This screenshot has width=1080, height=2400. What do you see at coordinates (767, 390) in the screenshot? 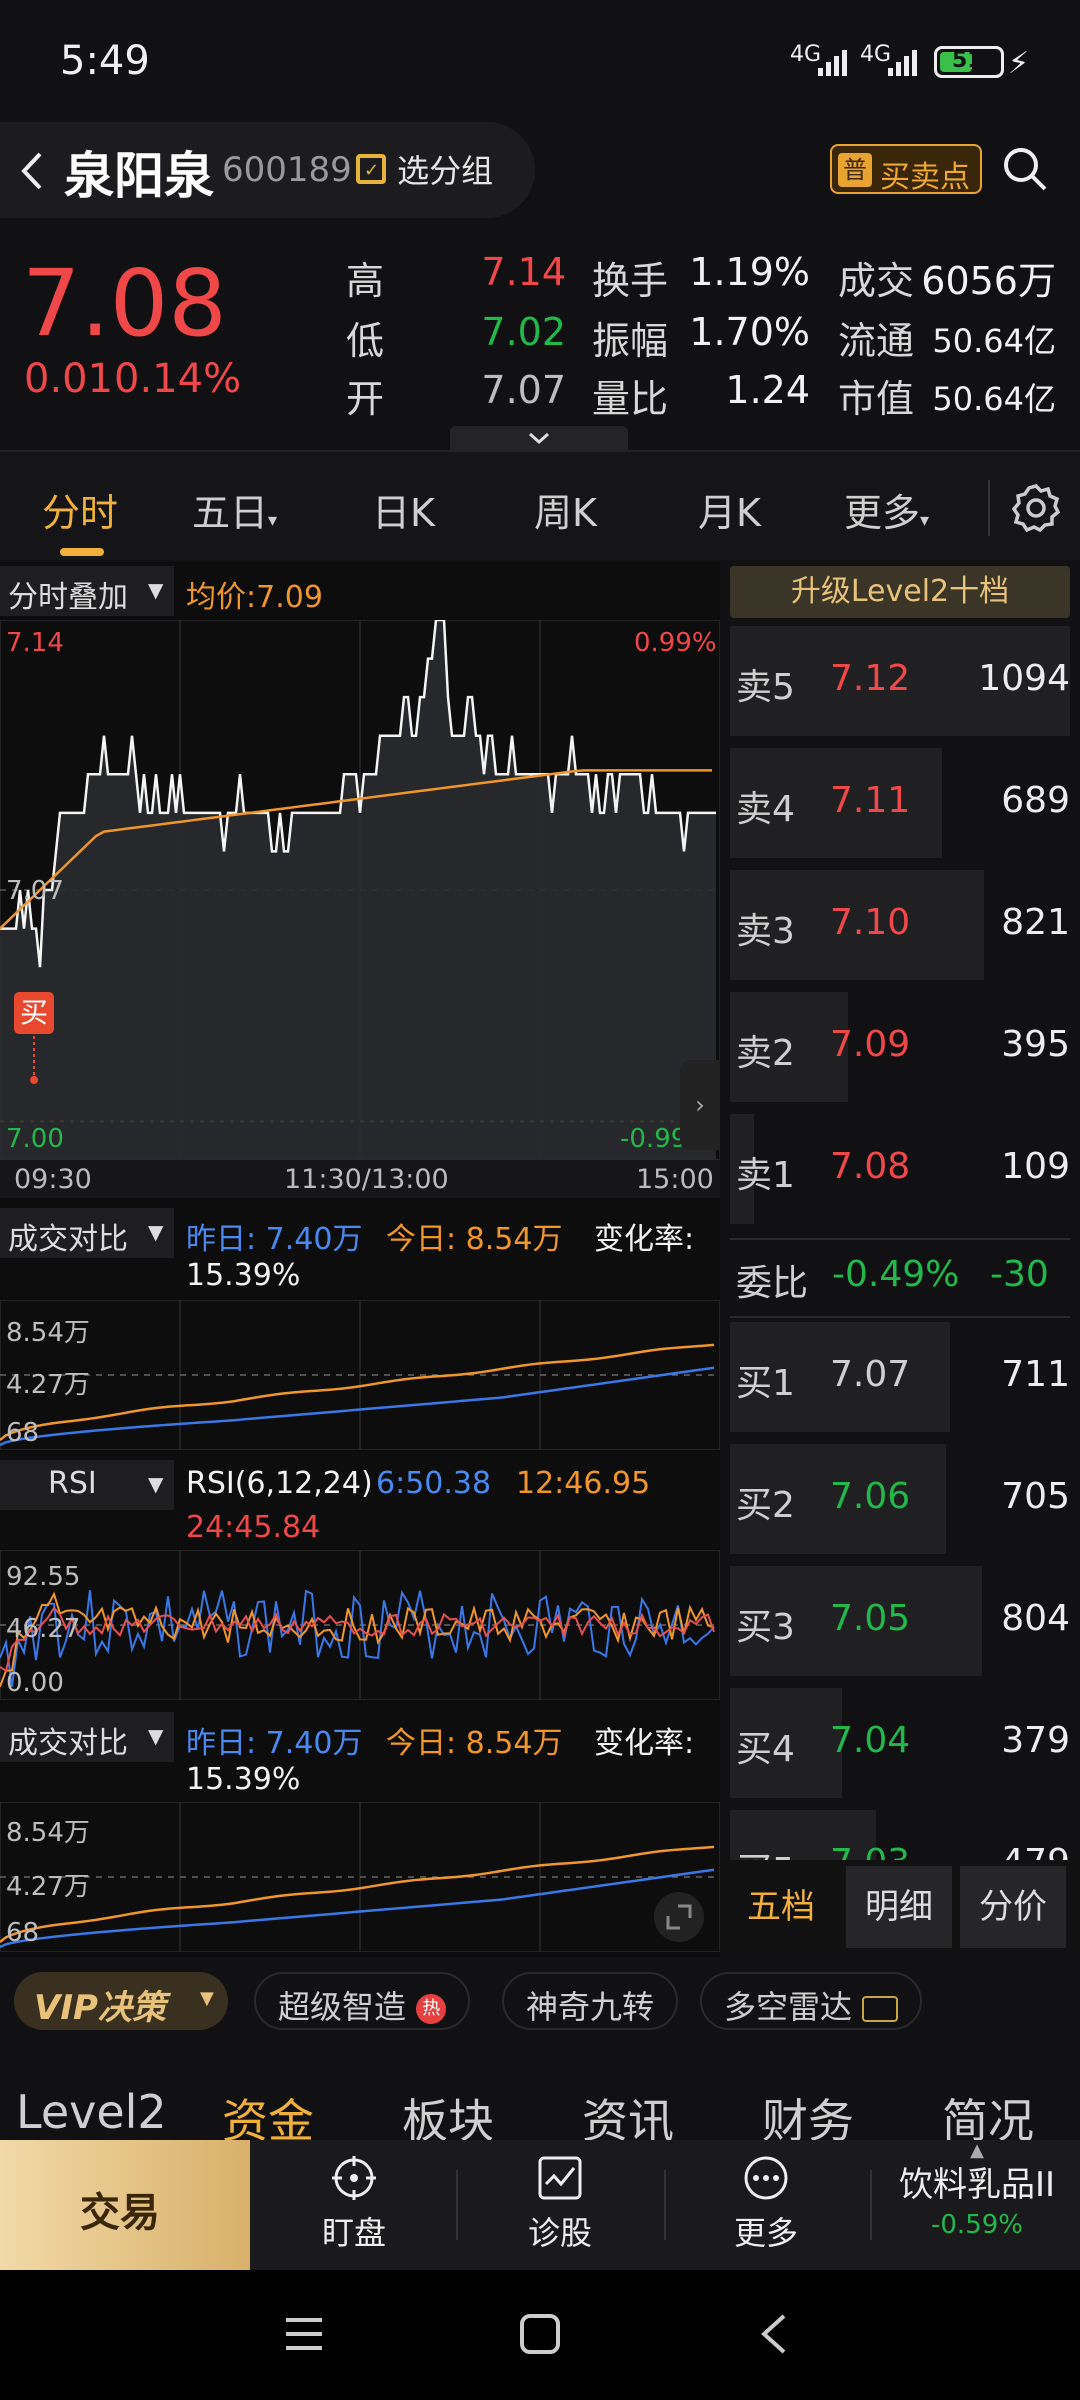
I see `vol-ratio-value: 1.24` at bounding box center [767, 390].